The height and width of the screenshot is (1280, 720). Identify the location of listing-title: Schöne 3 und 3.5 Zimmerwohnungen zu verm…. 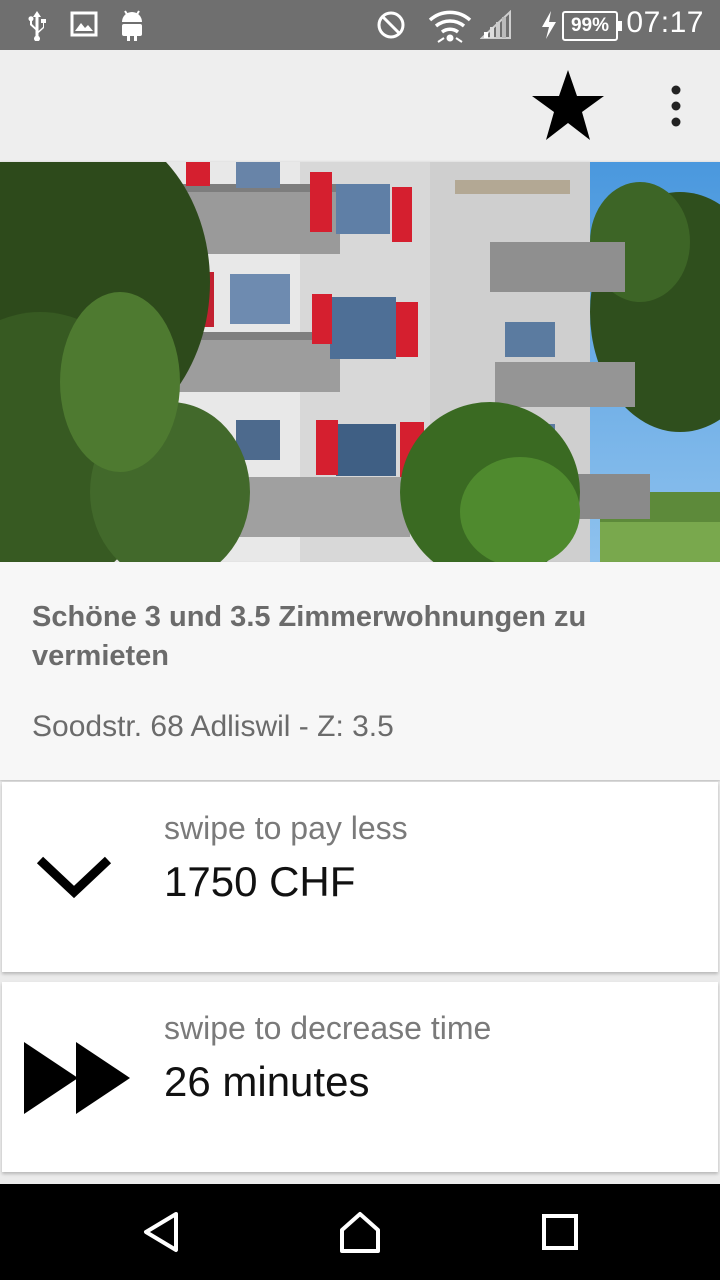
(309, 636).